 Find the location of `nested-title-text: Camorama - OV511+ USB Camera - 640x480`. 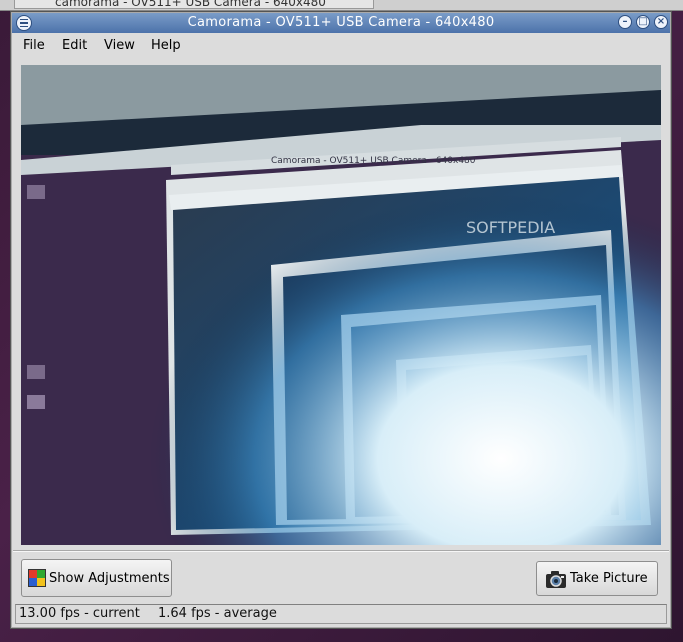

nested-title-text: Camorama - OV511+ USB Camera - 640x480 is located at coordinates (373, 161).